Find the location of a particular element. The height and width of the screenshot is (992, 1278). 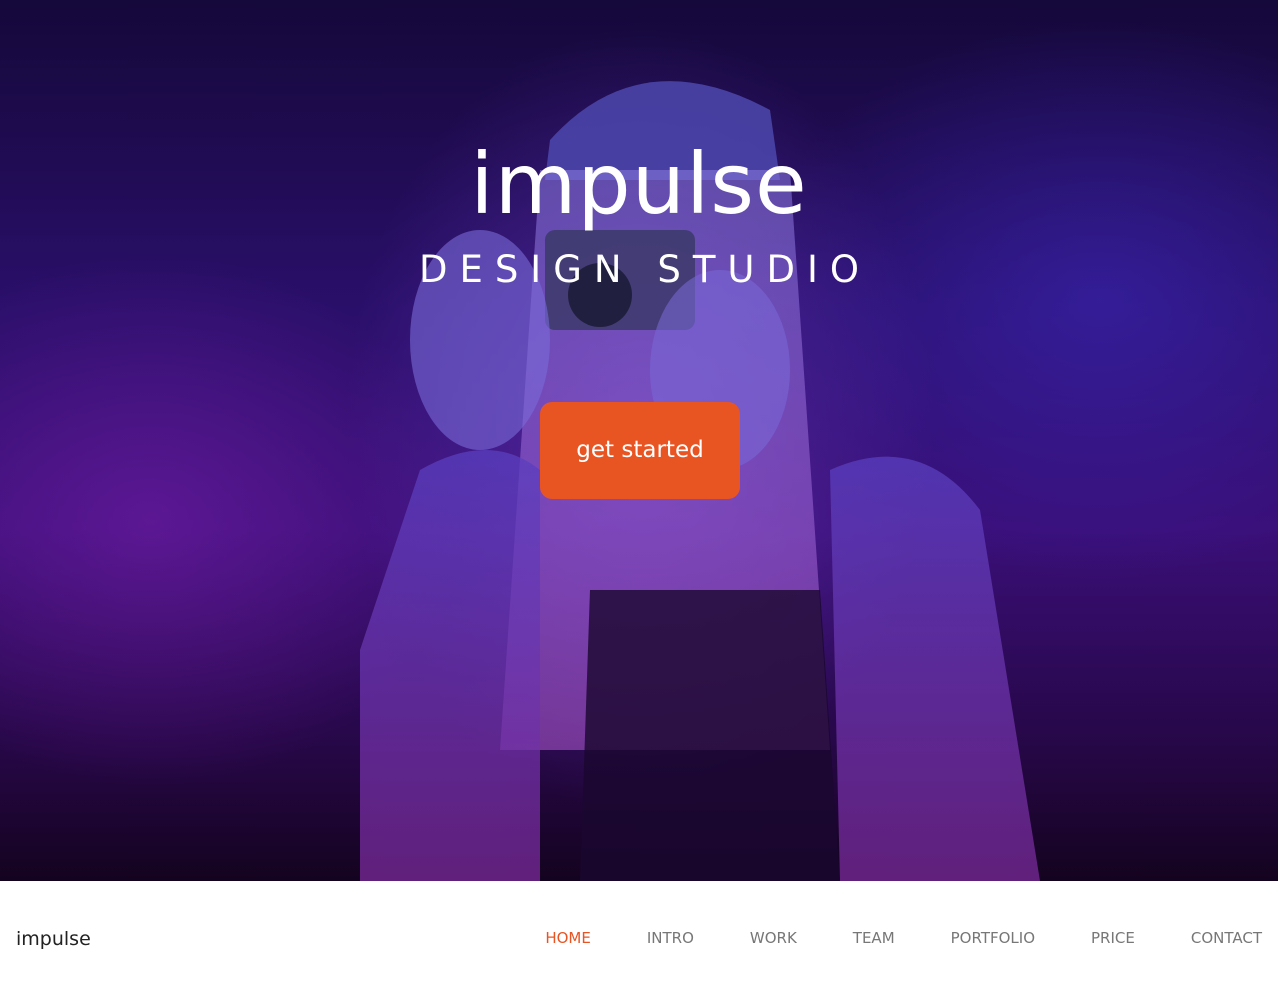

nav-item-work: WORK is located at coordinates (745, 938).